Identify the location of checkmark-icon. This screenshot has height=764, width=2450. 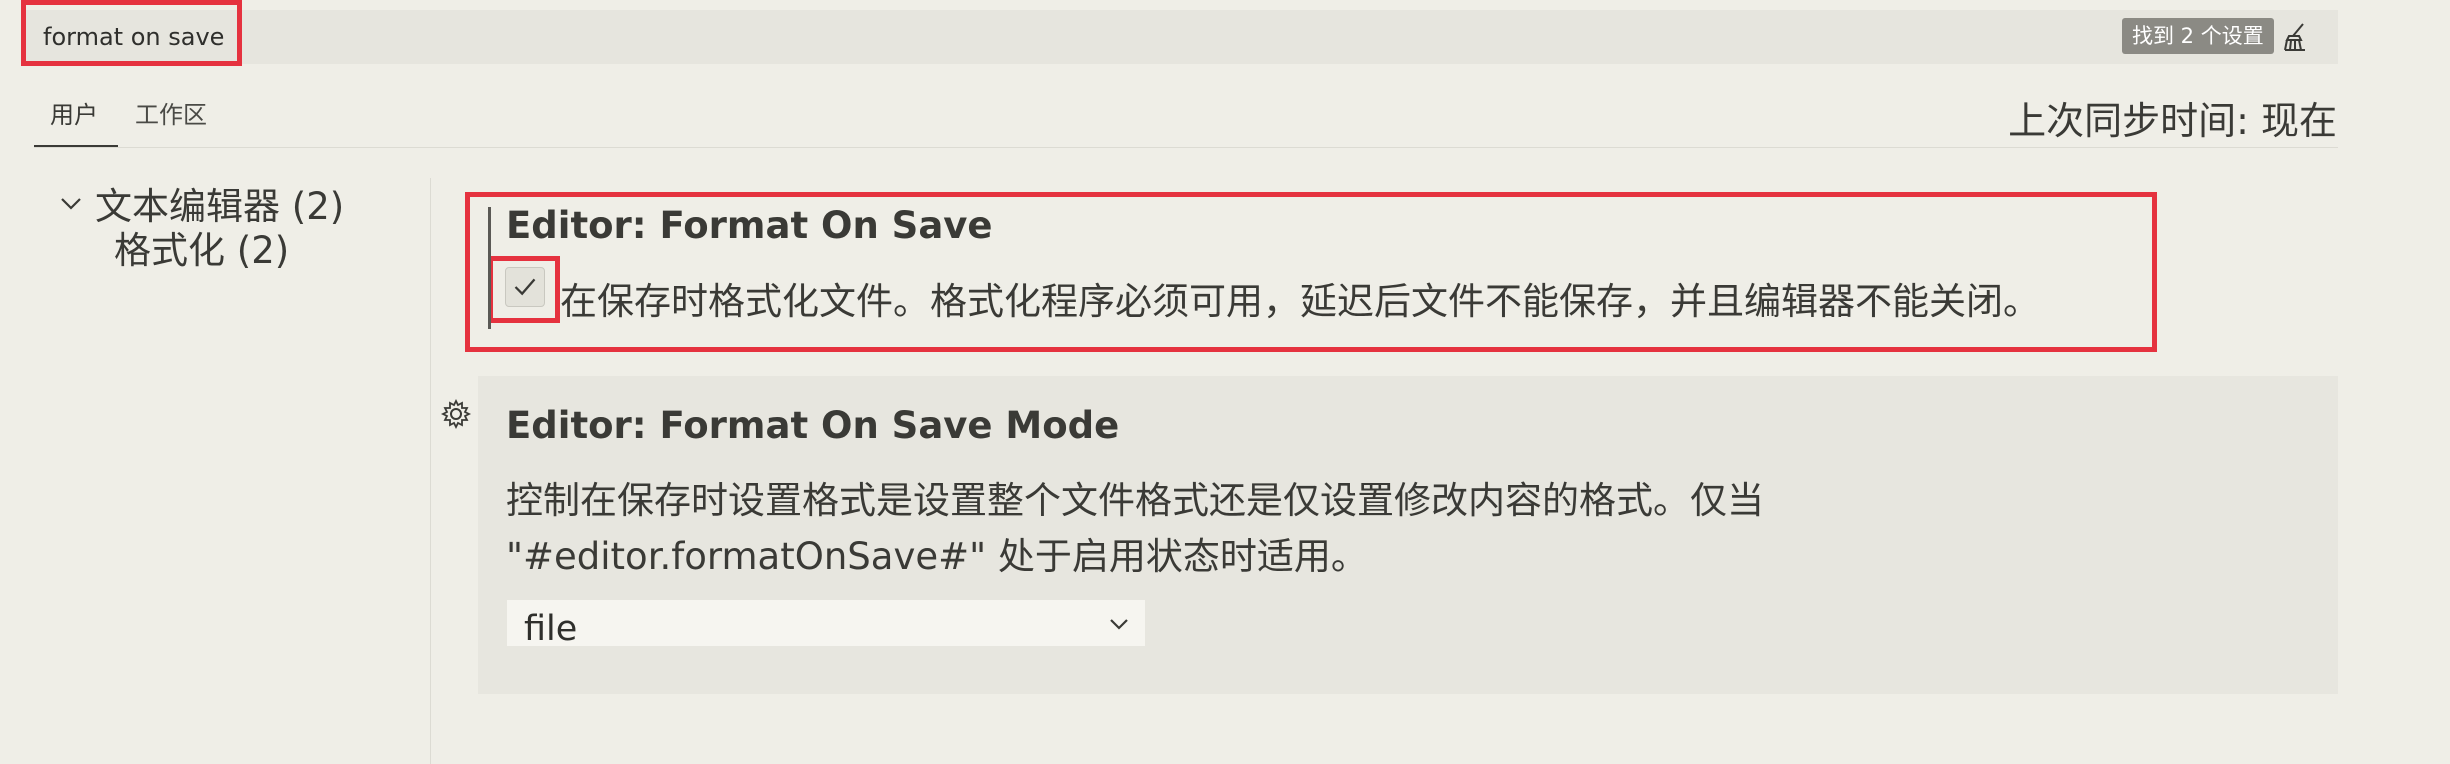
(525, 287).